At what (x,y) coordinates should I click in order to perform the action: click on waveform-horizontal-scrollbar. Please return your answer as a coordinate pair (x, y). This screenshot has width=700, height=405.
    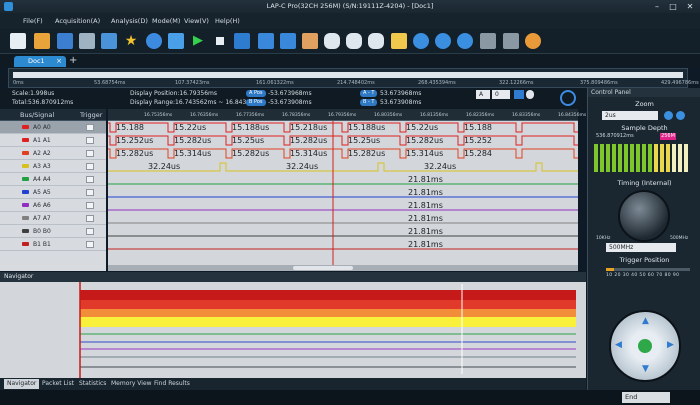
    Looking at the image, I should click on (343, 268).